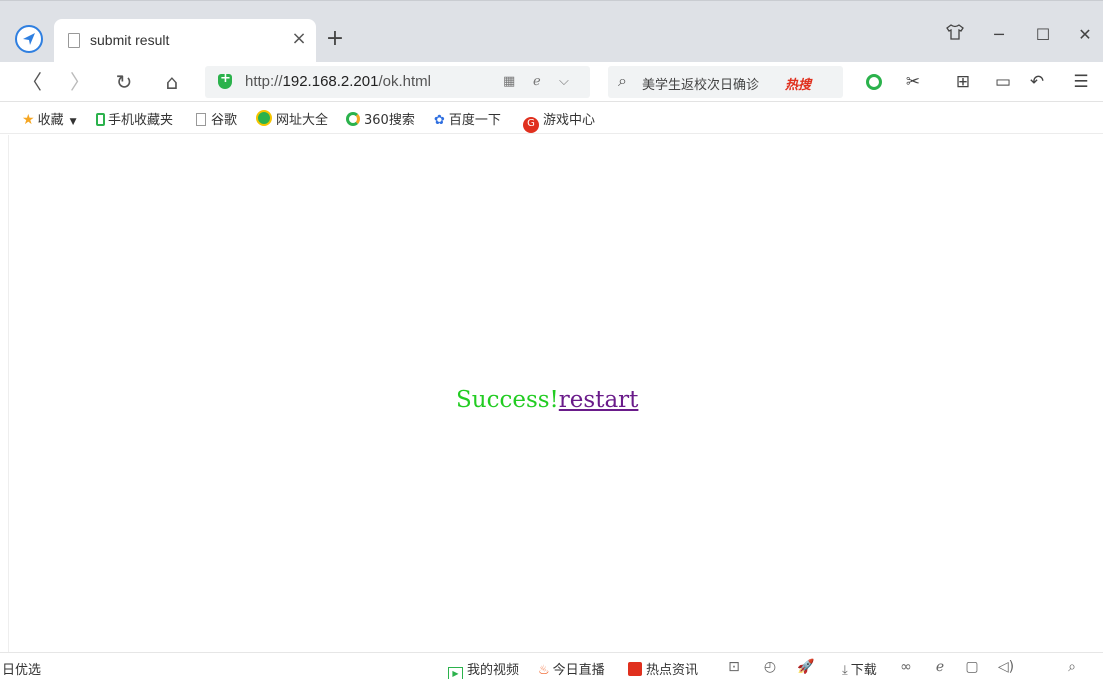  I want to click on bookmarks-bar: ★ 收藏 ▼ 手机收藏夹 谷歌 网址大全 360搜索 ✿ 百度一下 G 游戏中心, so click(551, 118).